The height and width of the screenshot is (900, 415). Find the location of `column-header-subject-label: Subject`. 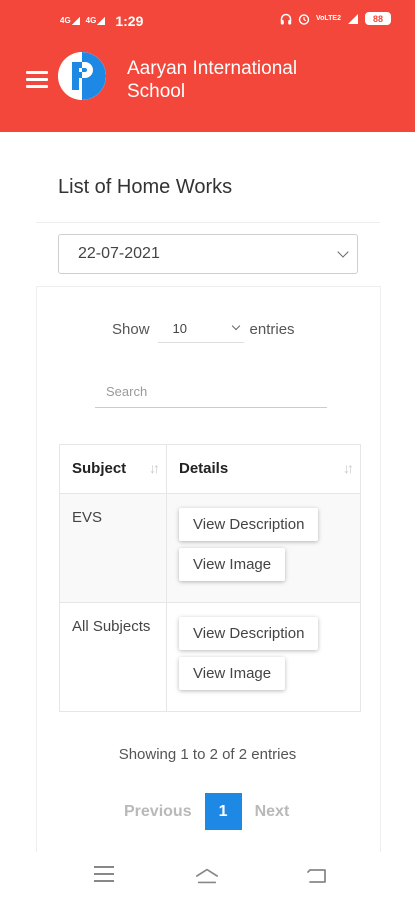

column-header-subject-label: Subject is located at coordinates (99, 468).